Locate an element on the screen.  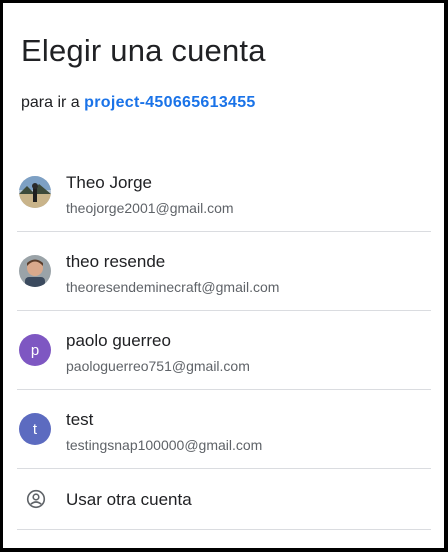
account-name: Theo Jorge is located at coordinates (109, 182).